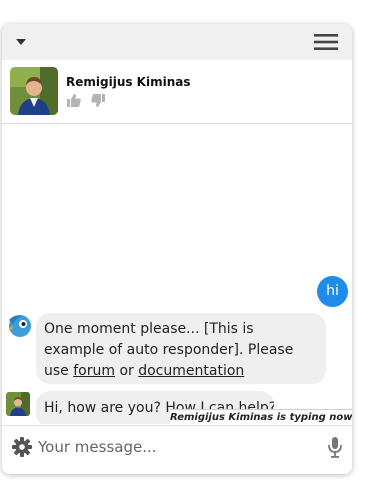 The height and width of the screenshot is (491, 372). Describe the element at coordinates (34, 91) in the screenshot. I see `agent-avatar` at that location.